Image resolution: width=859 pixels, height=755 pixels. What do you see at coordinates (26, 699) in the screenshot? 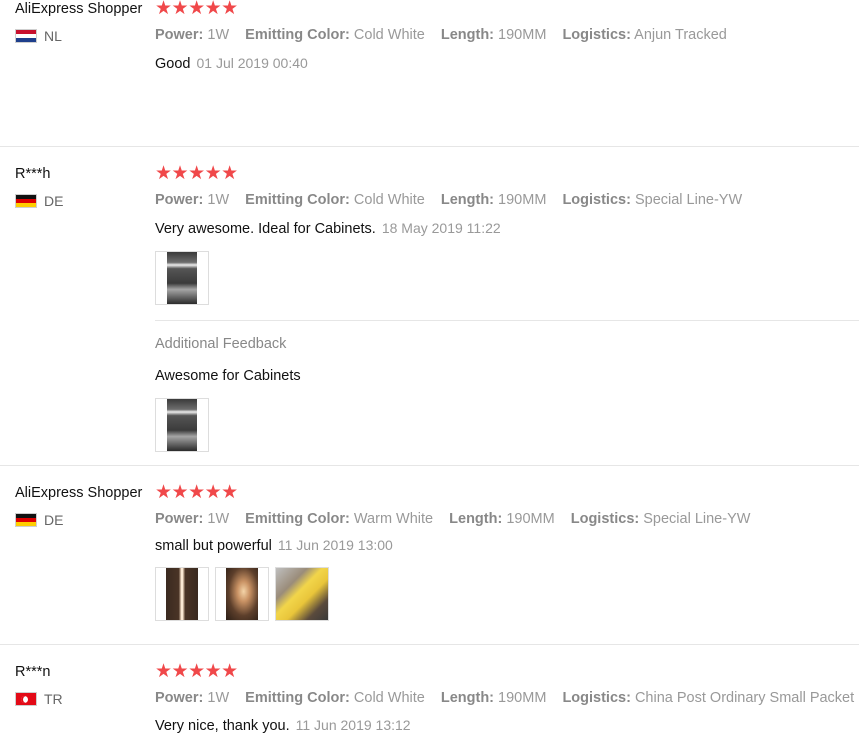
I see `flag-tr-icon` at bounding box center [26, 699].